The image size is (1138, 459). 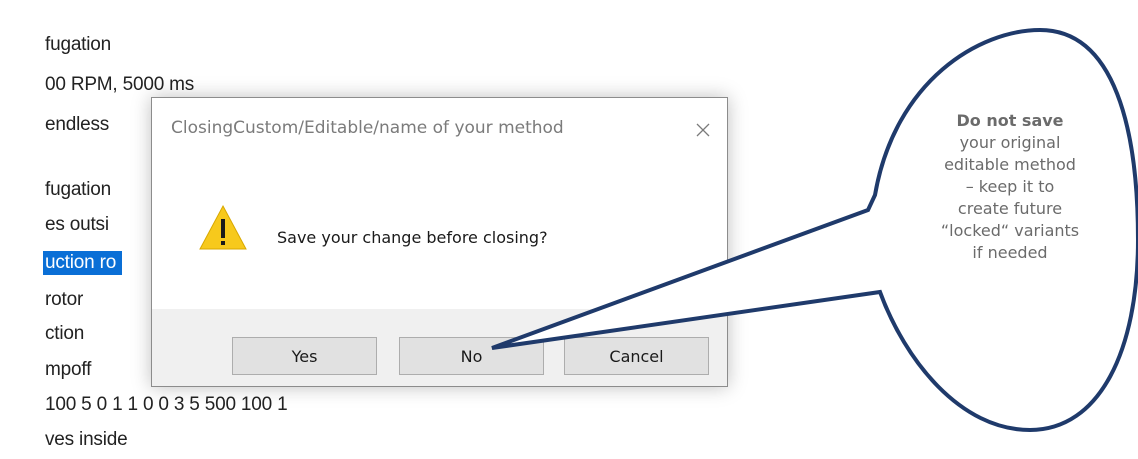 I want to click on cancel-button: Cancel, so click(x=636, y=356).